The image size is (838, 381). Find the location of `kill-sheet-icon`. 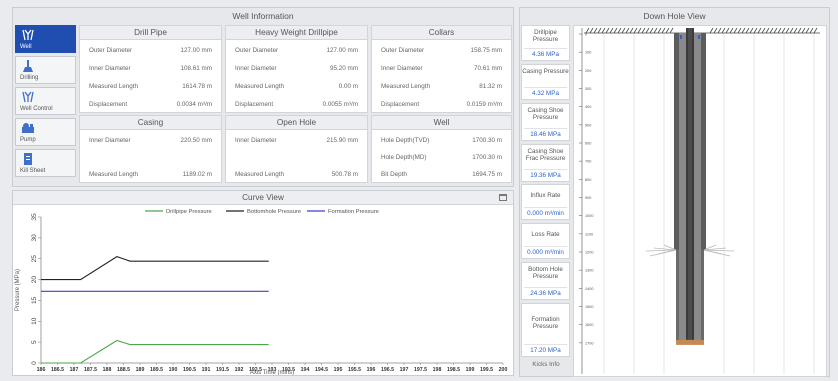

kill-sheet-icon is located at coordinates (28, 159).